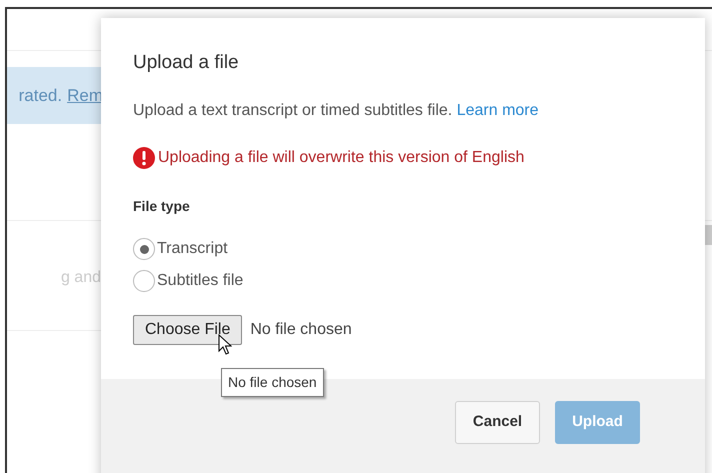 Image resolution: width=712 pixels, height=473 pixels. I want to click on radio-label: Subtitles file, so click(200, 281).